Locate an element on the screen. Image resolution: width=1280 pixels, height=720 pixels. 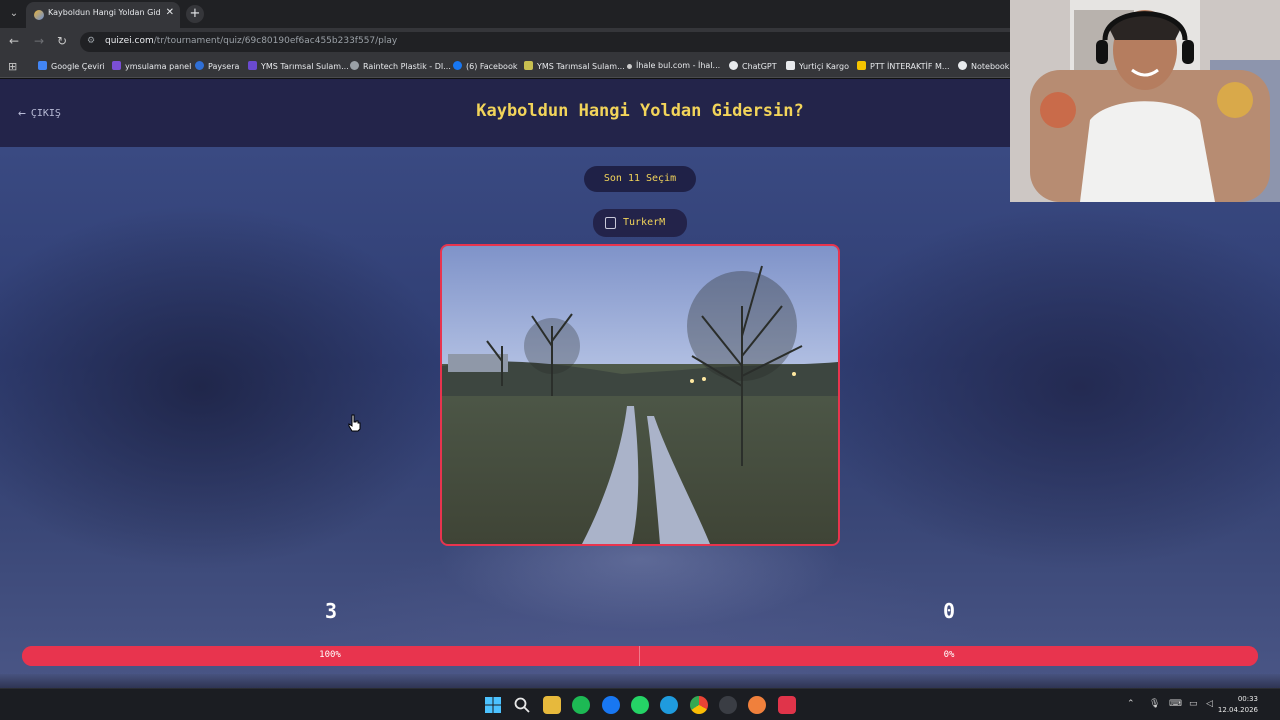
tab-search-icon: ⌄ is located at coordinates (14, 14).